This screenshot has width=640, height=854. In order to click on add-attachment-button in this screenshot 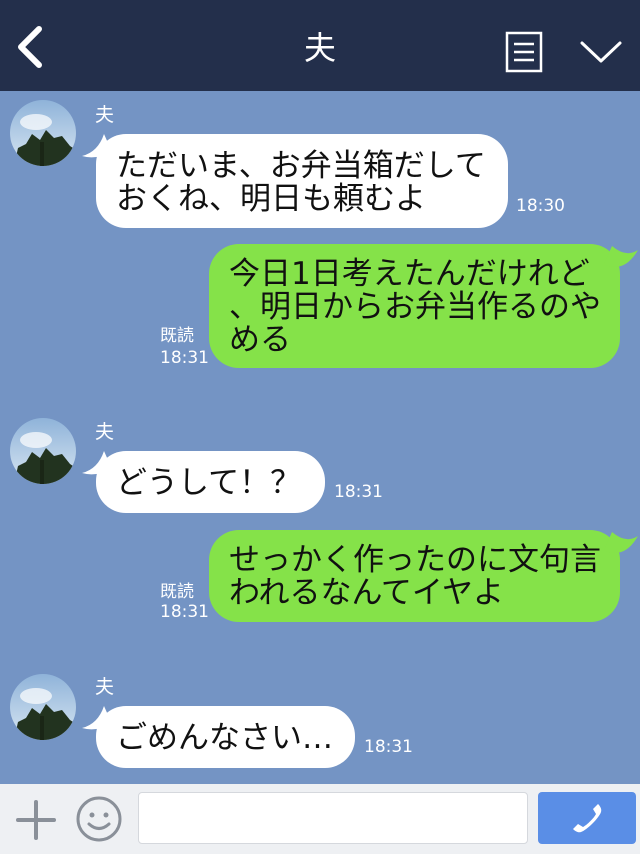, I will do `click(36, 820)`.